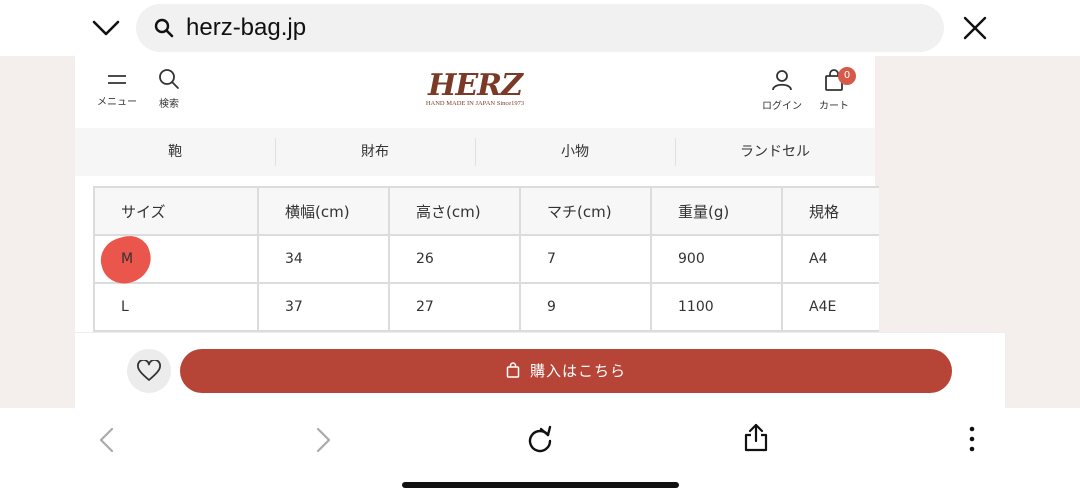 This screenshot has height=499, width=1080. I want to click on reload-icon, so click(540, 441).